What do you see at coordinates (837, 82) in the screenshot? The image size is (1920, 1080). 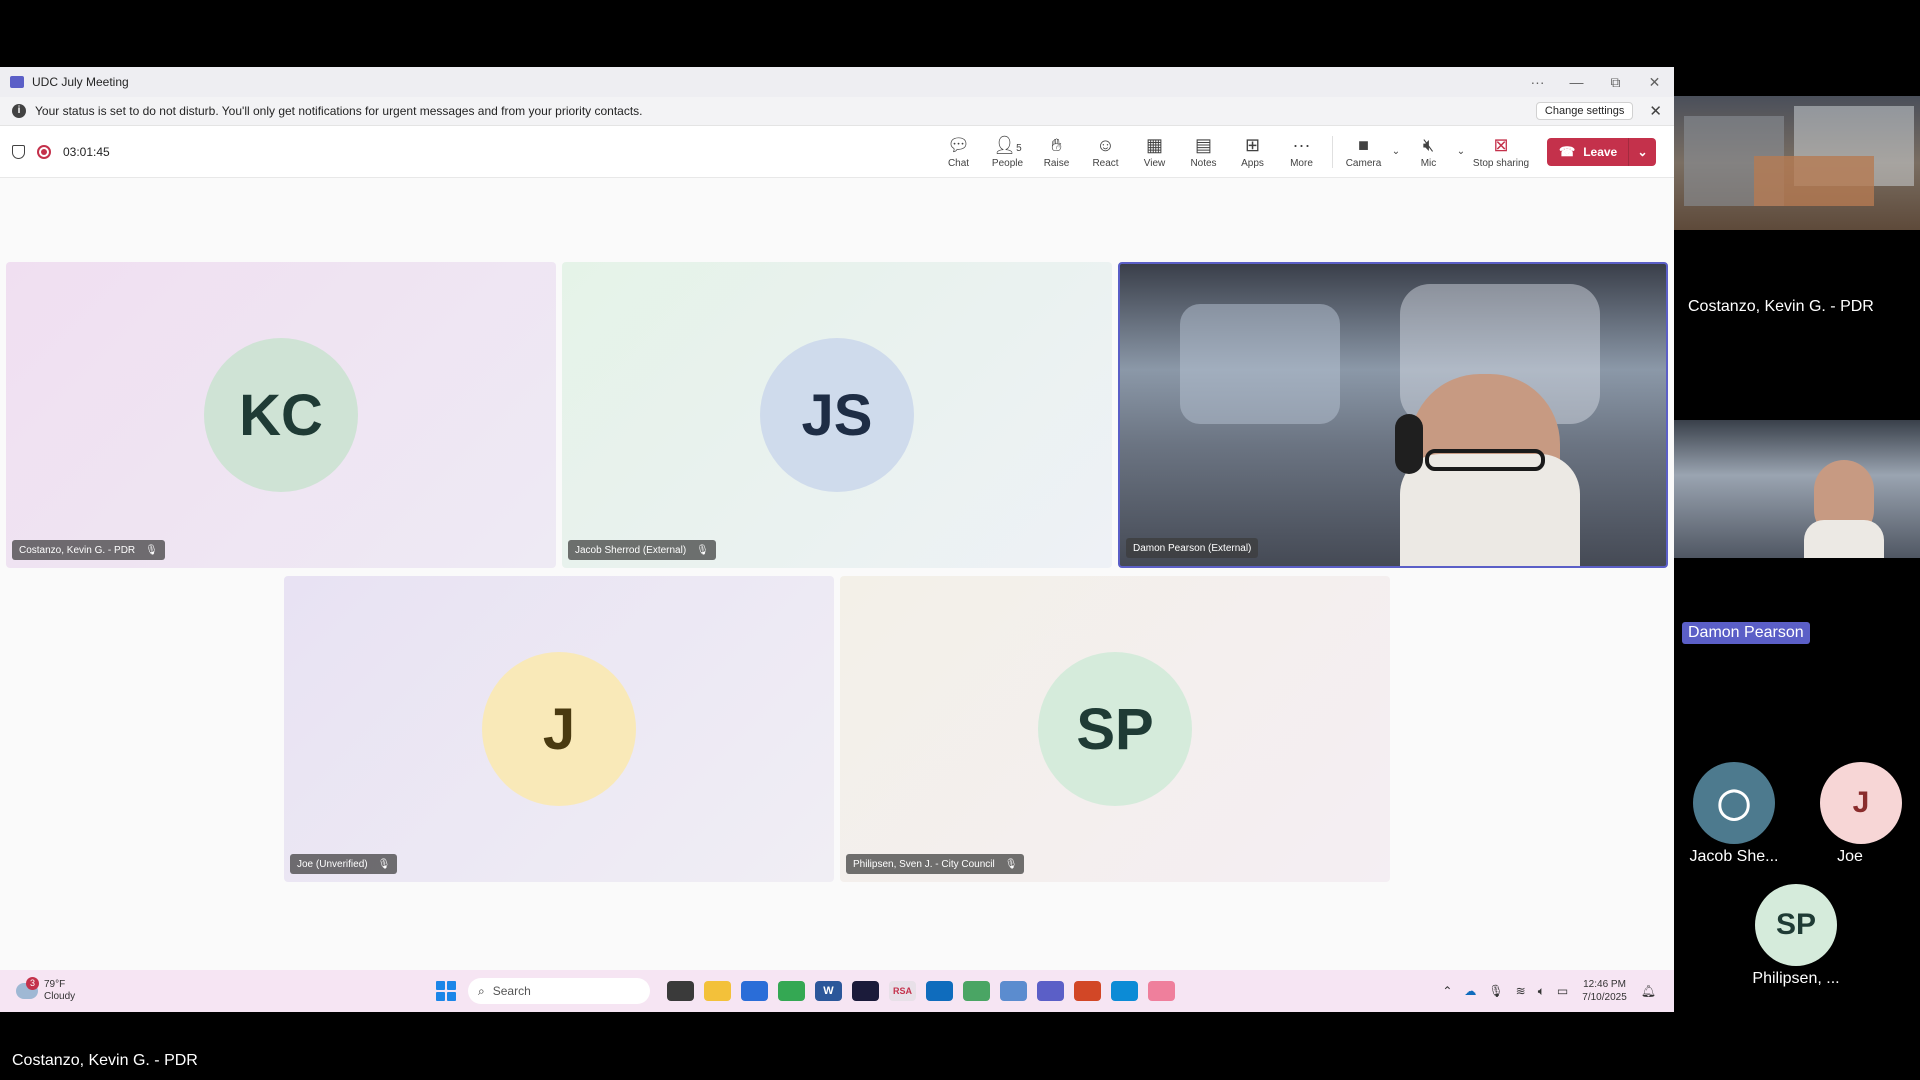 I see `title-bar: UDC July Meeting ··· — ⧉ ✕` at bounding box center [837, 82].